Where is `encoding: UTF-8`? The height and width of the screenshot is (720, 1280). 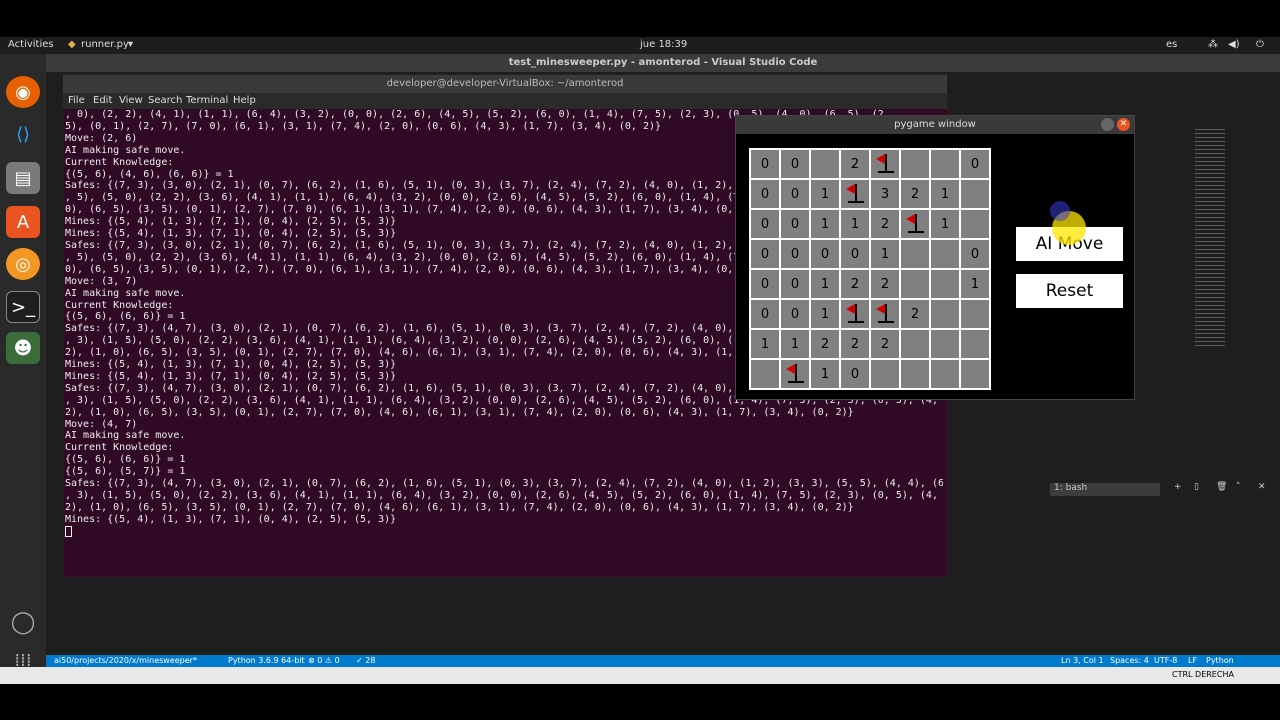 encoding: UTF-8 is located at coordinates (1165, 660).